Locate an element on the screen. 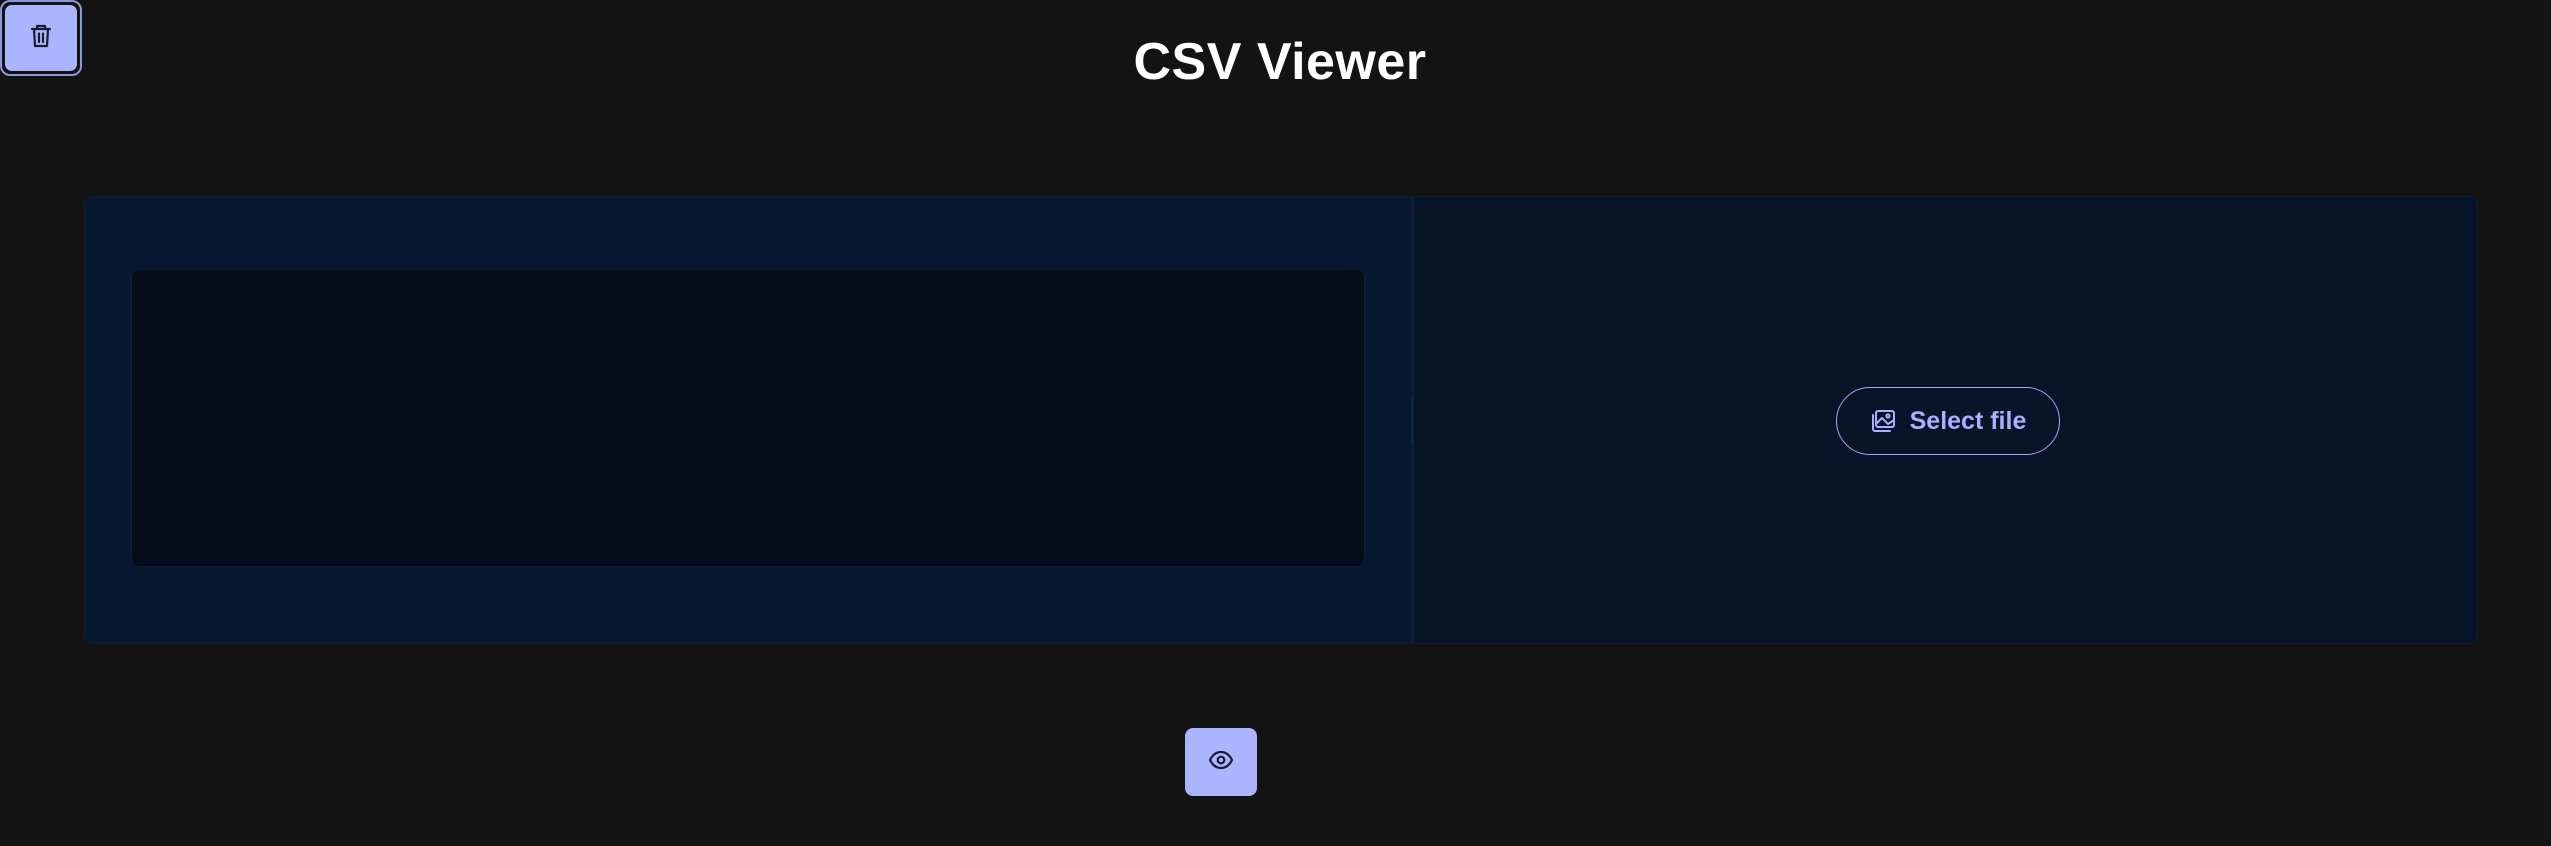 This screenshot has height=846, width=2551. select-file-button: Select file is located at coordinates (1948, 421).